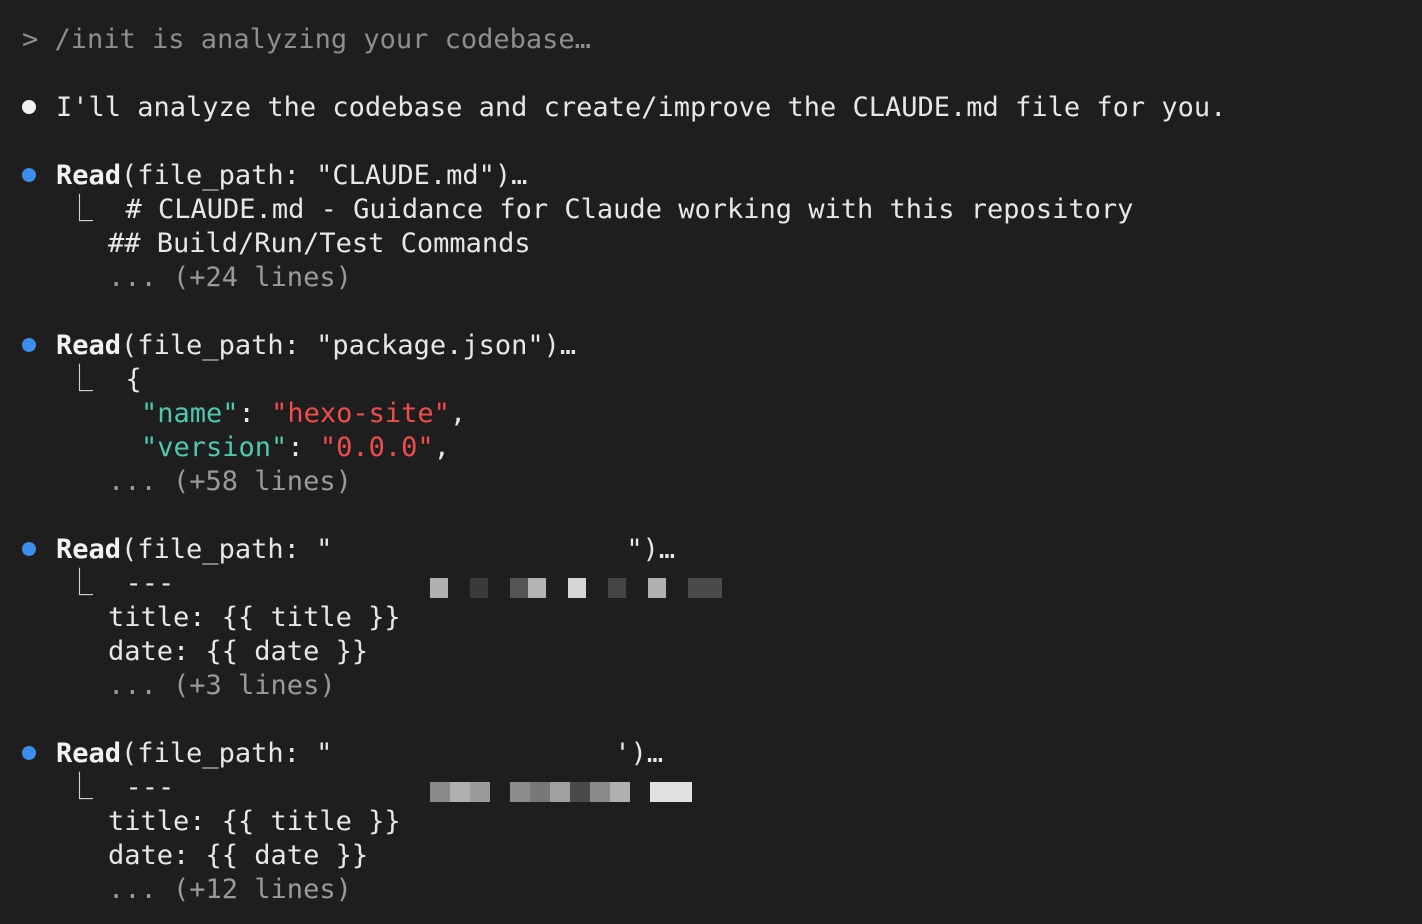 The width and height of the screenshot is (1422, 924). I want to click on more-lines-indicator: ... (+24 lines), so click(230, 278).